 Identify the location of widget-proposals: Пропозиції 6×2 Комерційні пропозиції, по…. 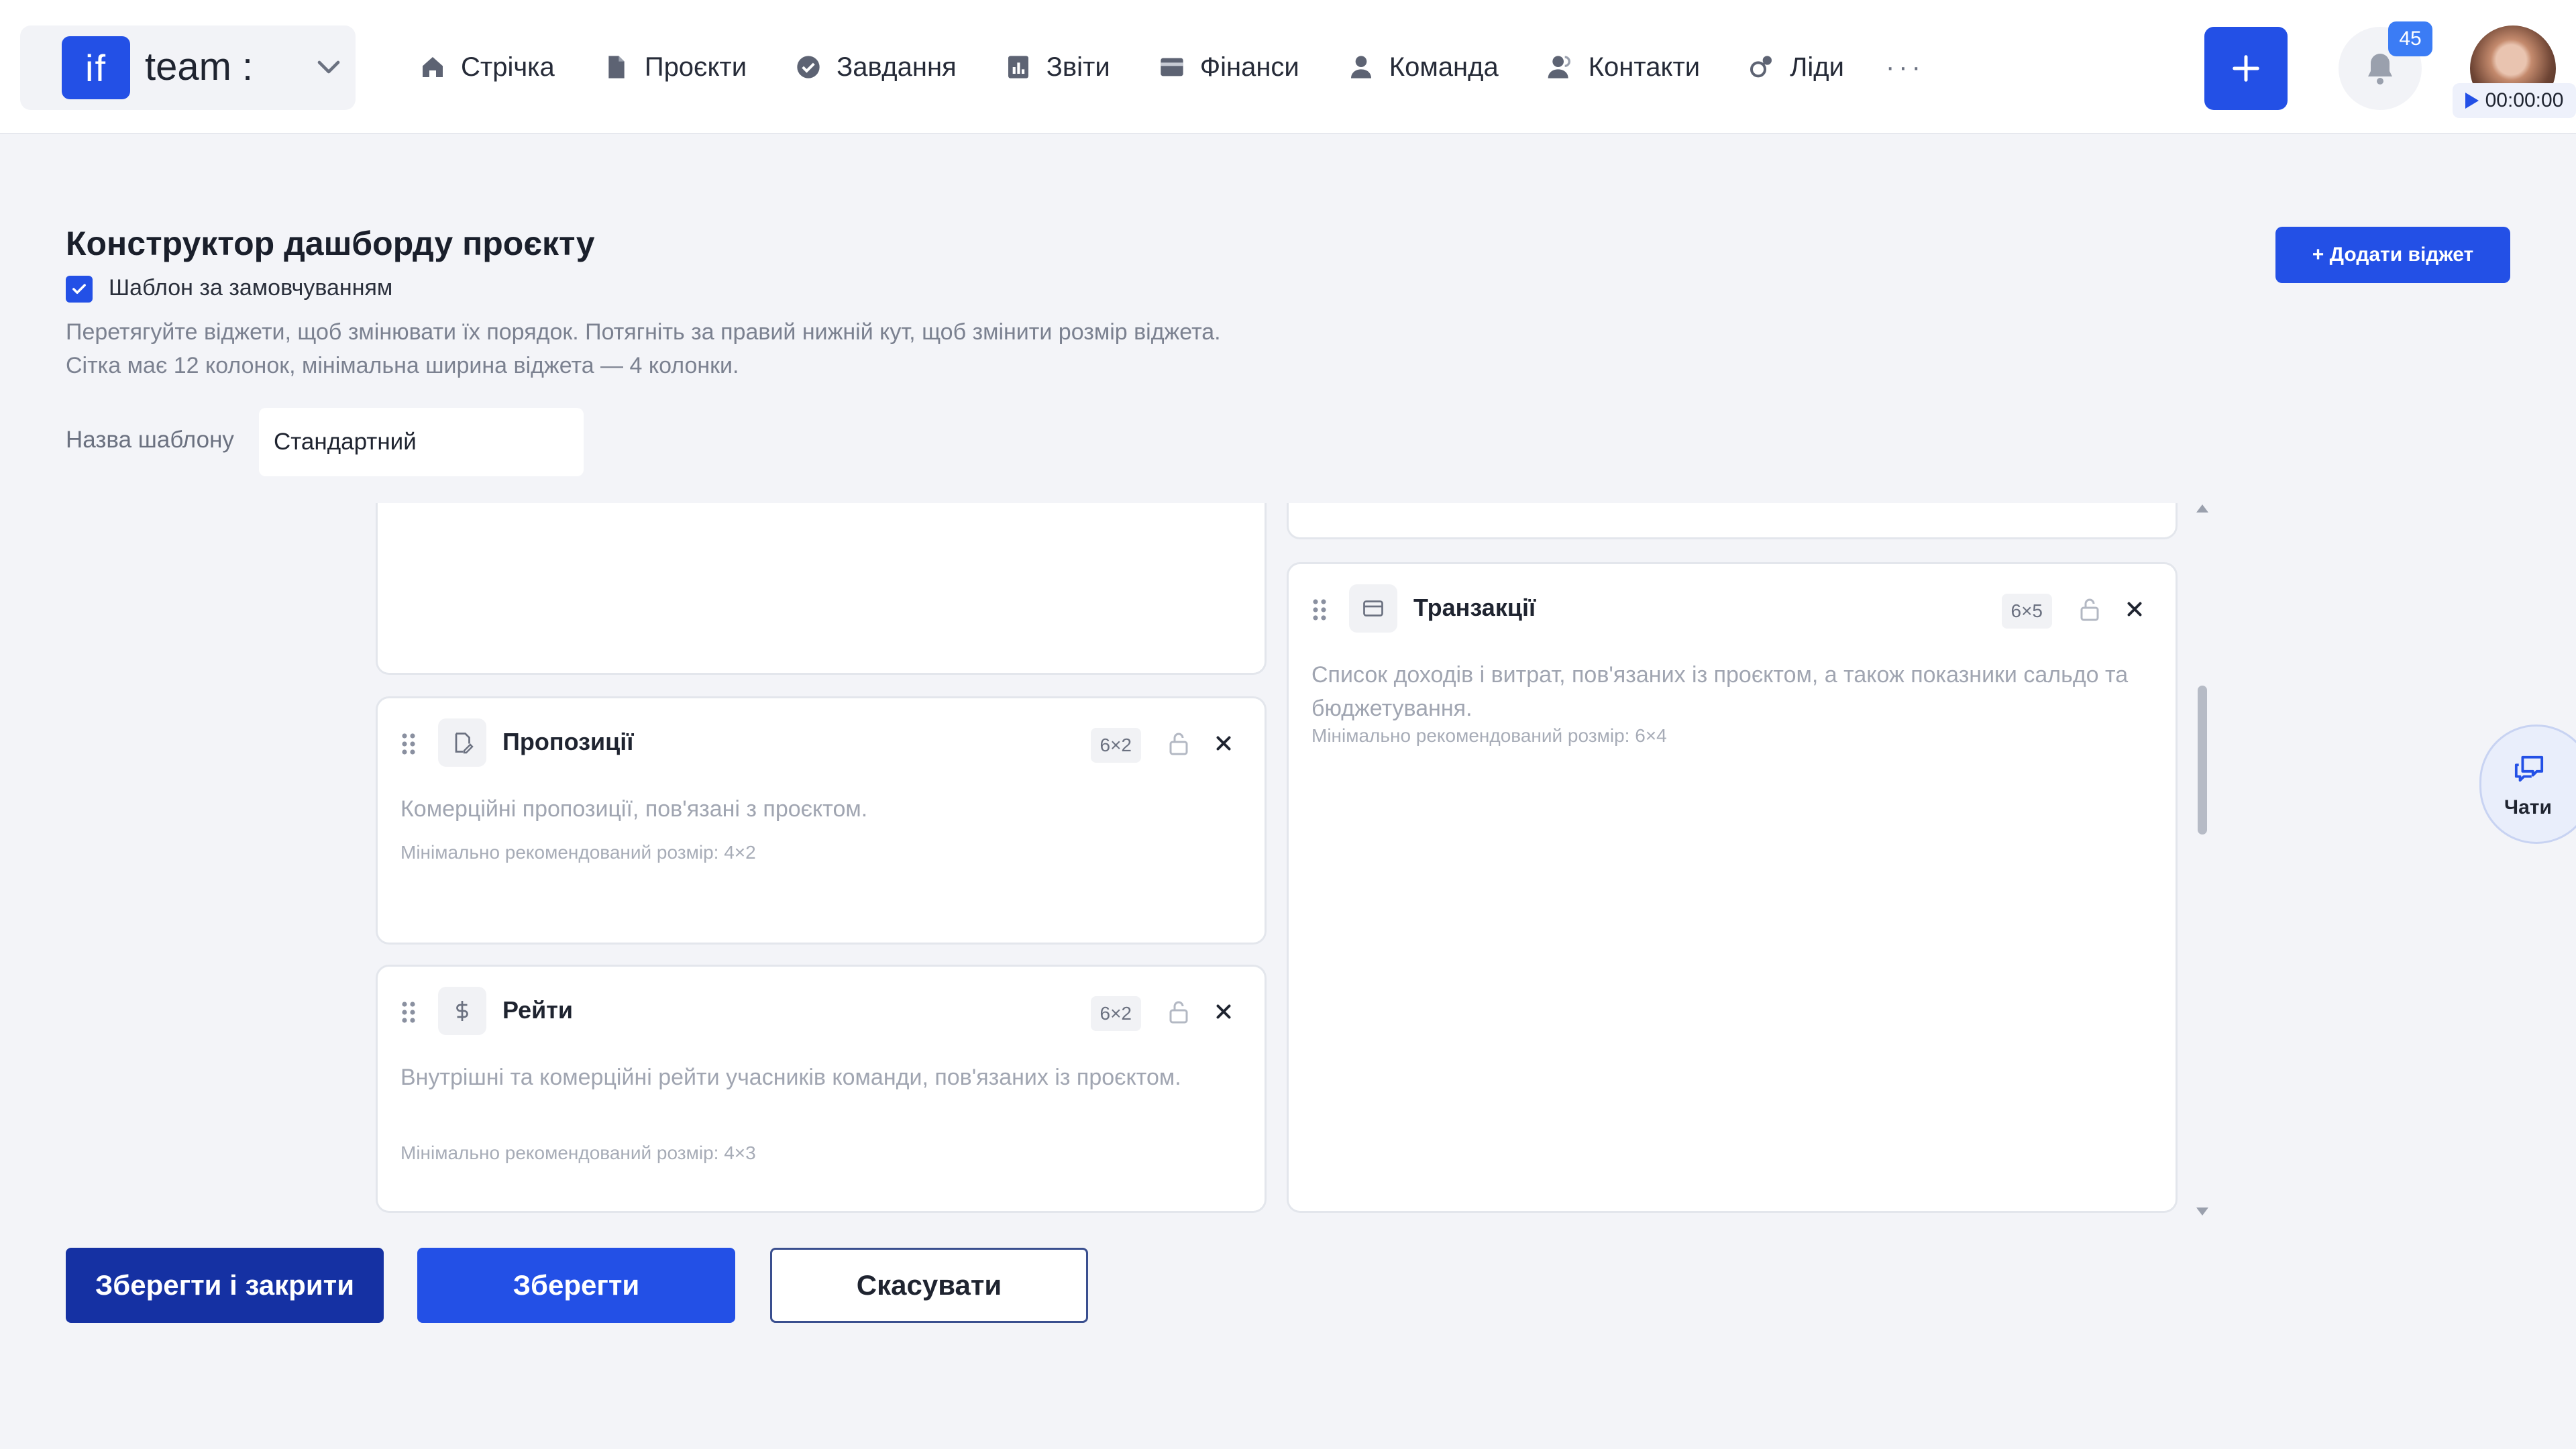
(821, 820).